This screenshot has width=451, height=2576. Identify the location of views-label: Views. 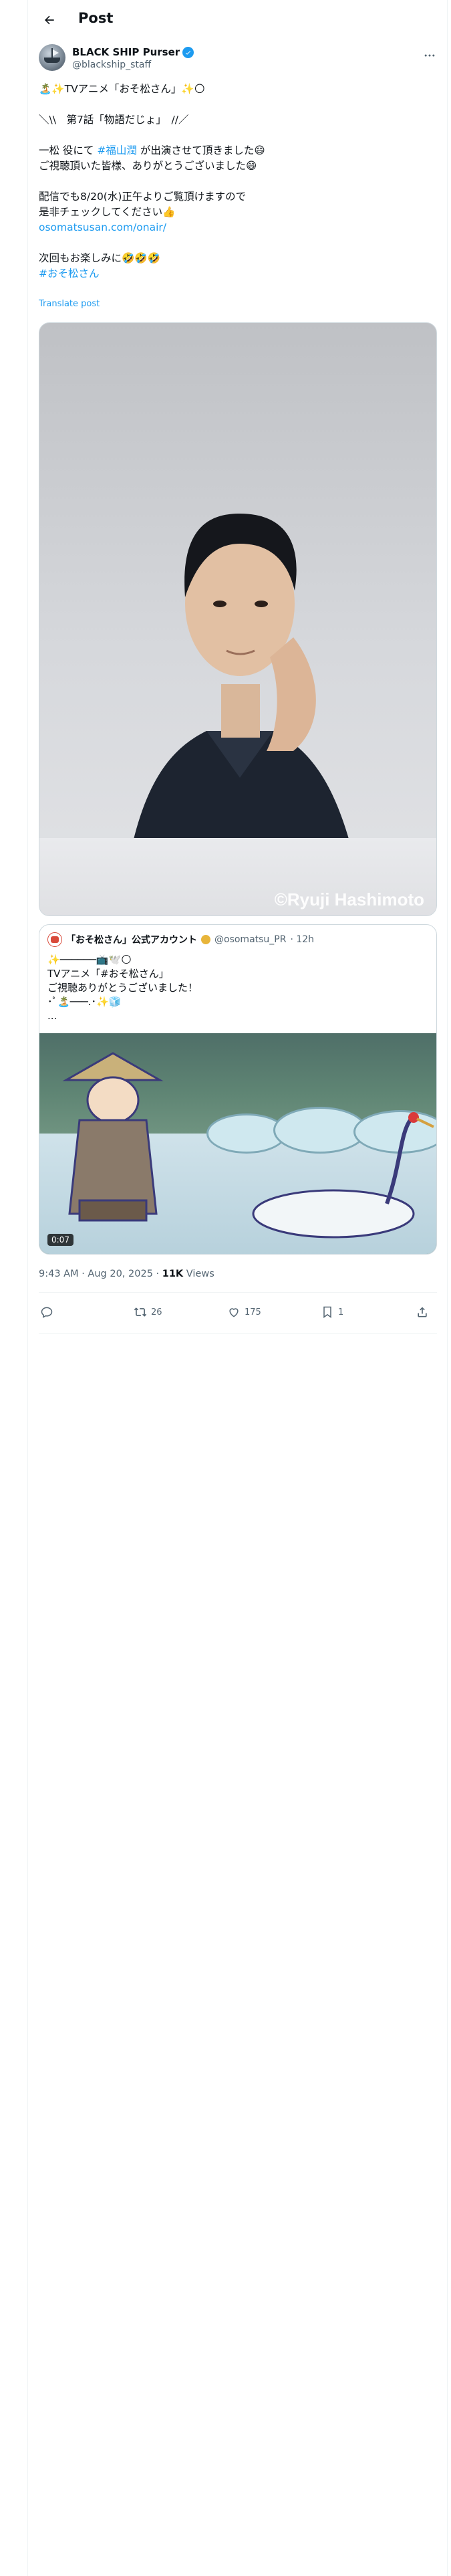
(198, 1274).